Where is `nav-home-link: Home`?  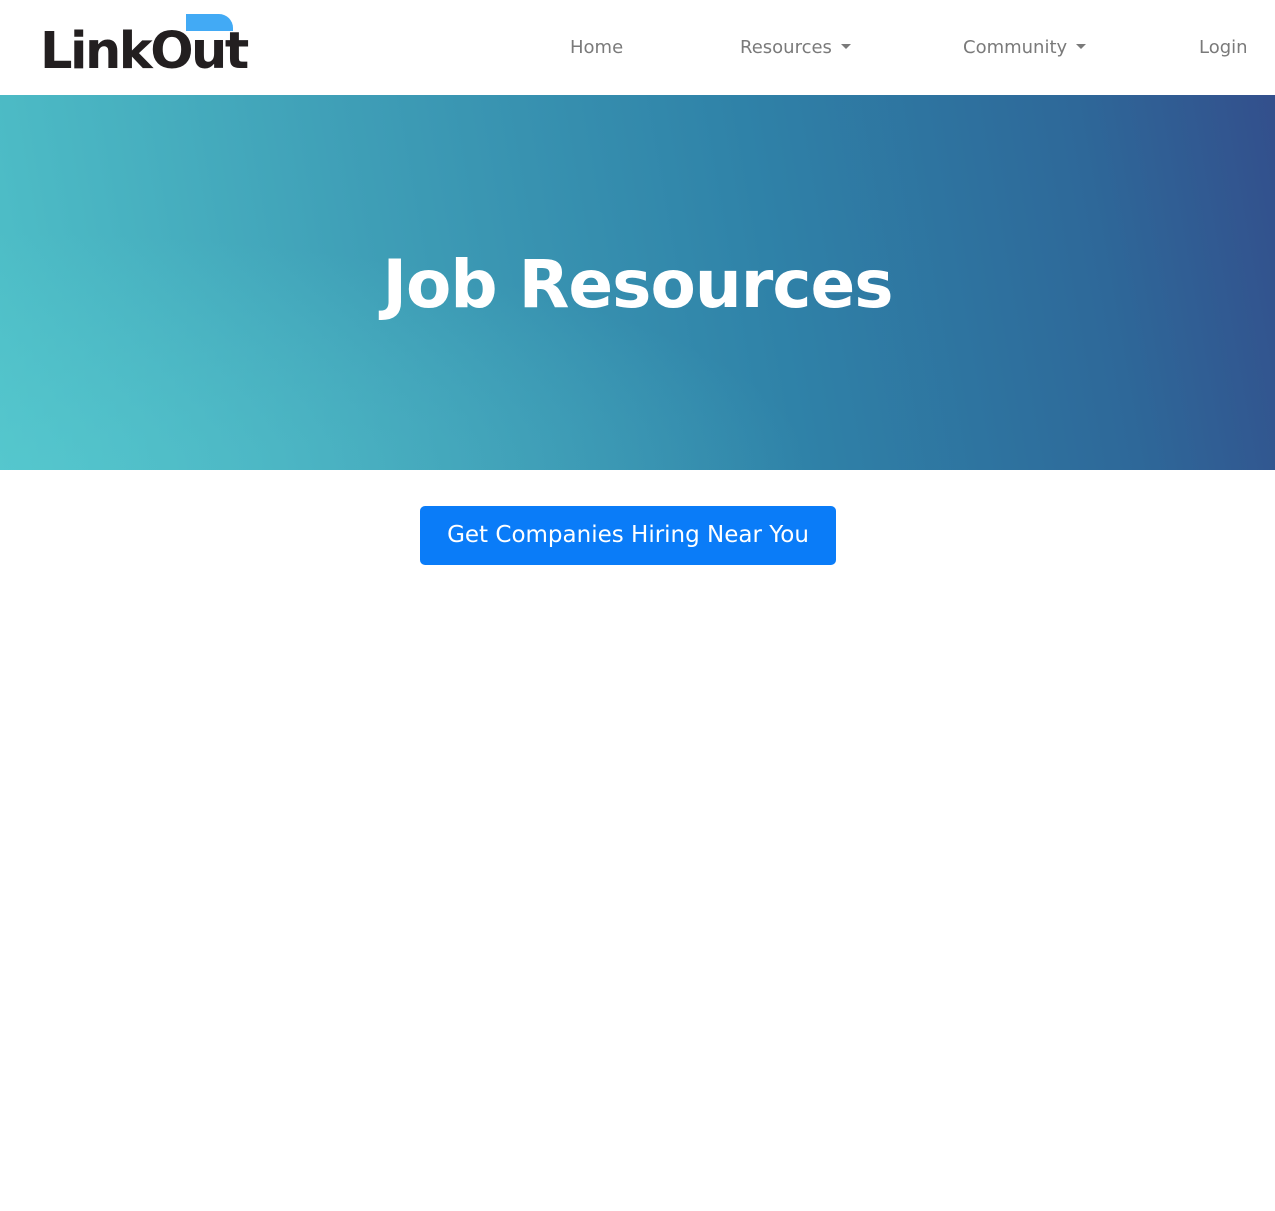 nav-home-link: Home is located at coordinates (596, 48).